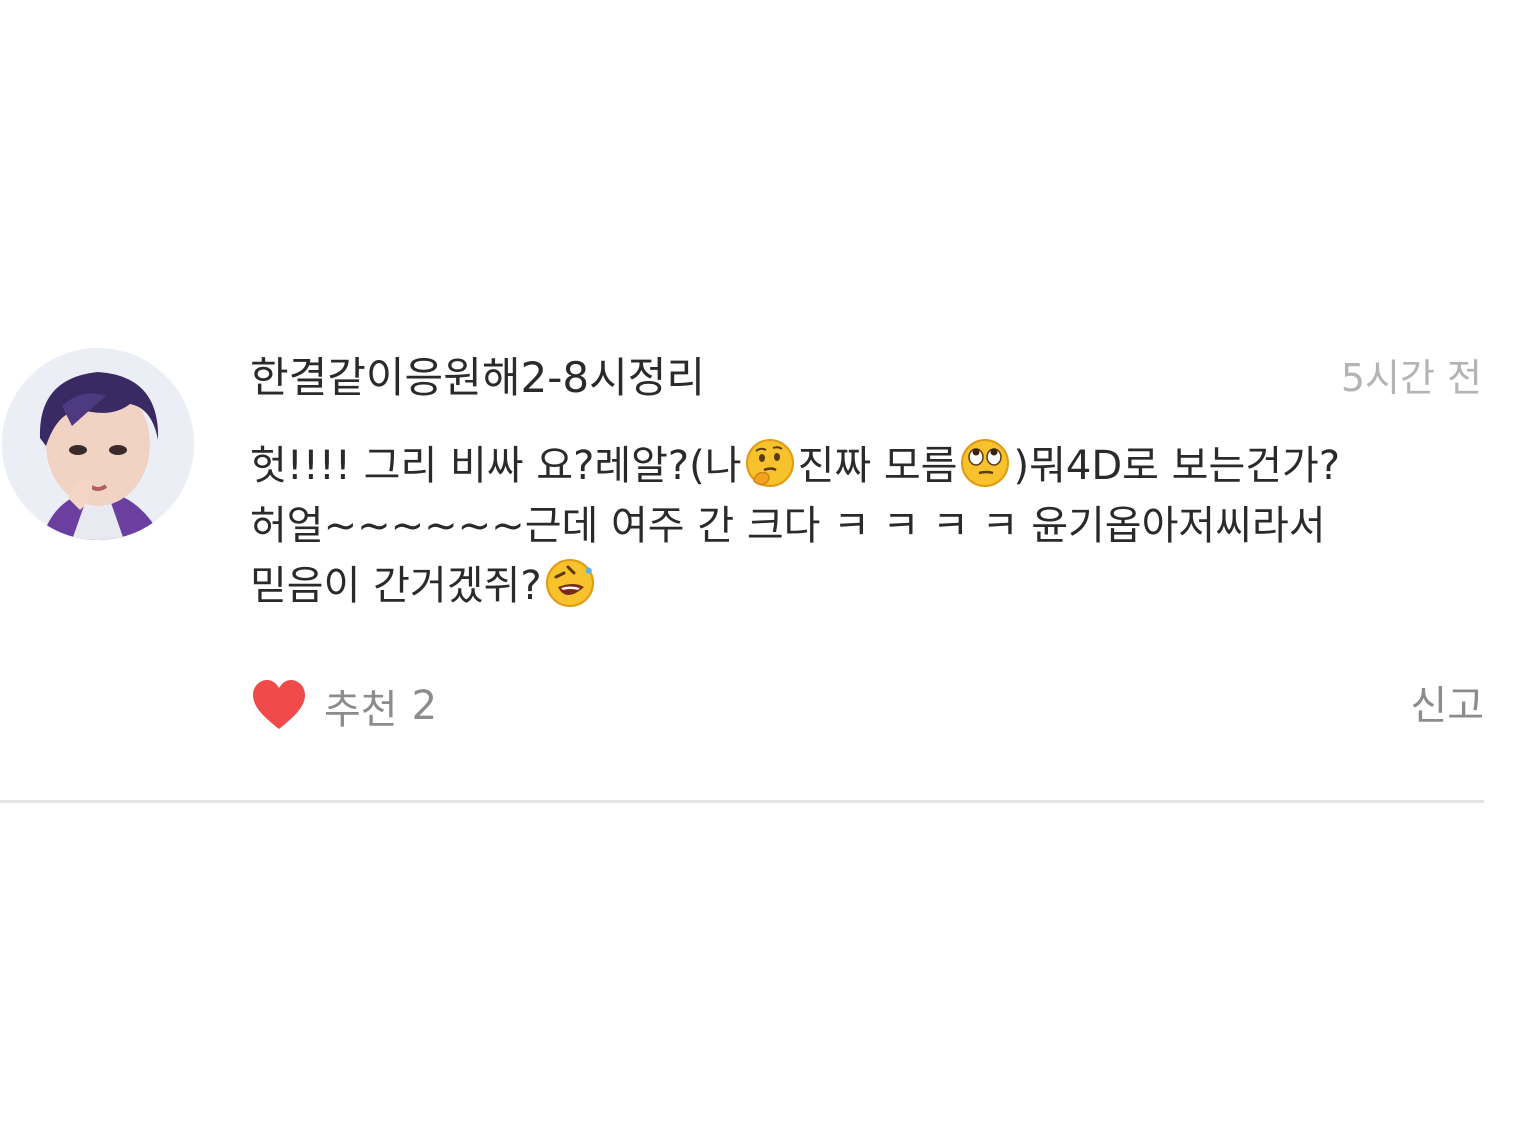 This screenshot has height=1143, width=1524. I want to click on comment-line: 헛!!!! 그리 비싸 요?레알?(나 진짜 모름 )뭐4D로 보는건가?, so click(865, 466).